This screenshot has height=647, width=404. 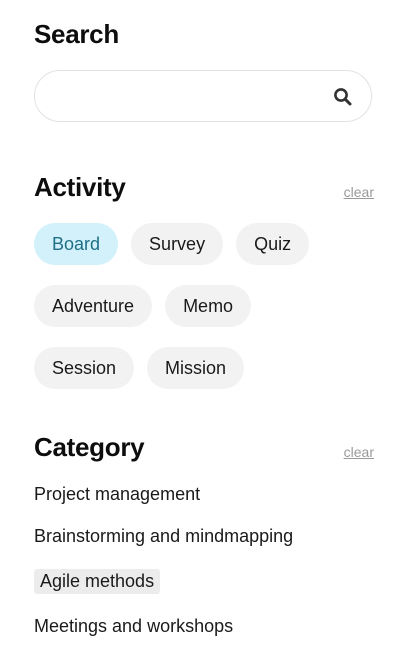 What do you see at coordinates (208, 306) in the screenshot?
I see `chip-memo: Memo` at bounding box center [208, 306].